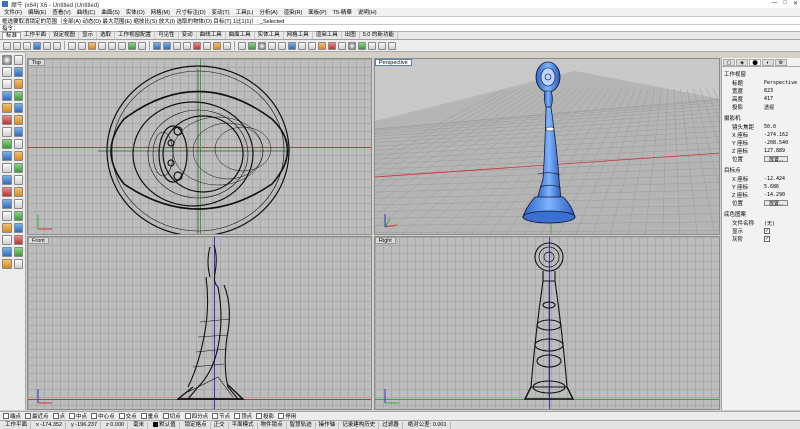 This screenshot has width=800, height=429. What do you see at coordinates (127, 416) in the screenshot?
I see `osnap-item: 交点` at bounding box center [127, 416].